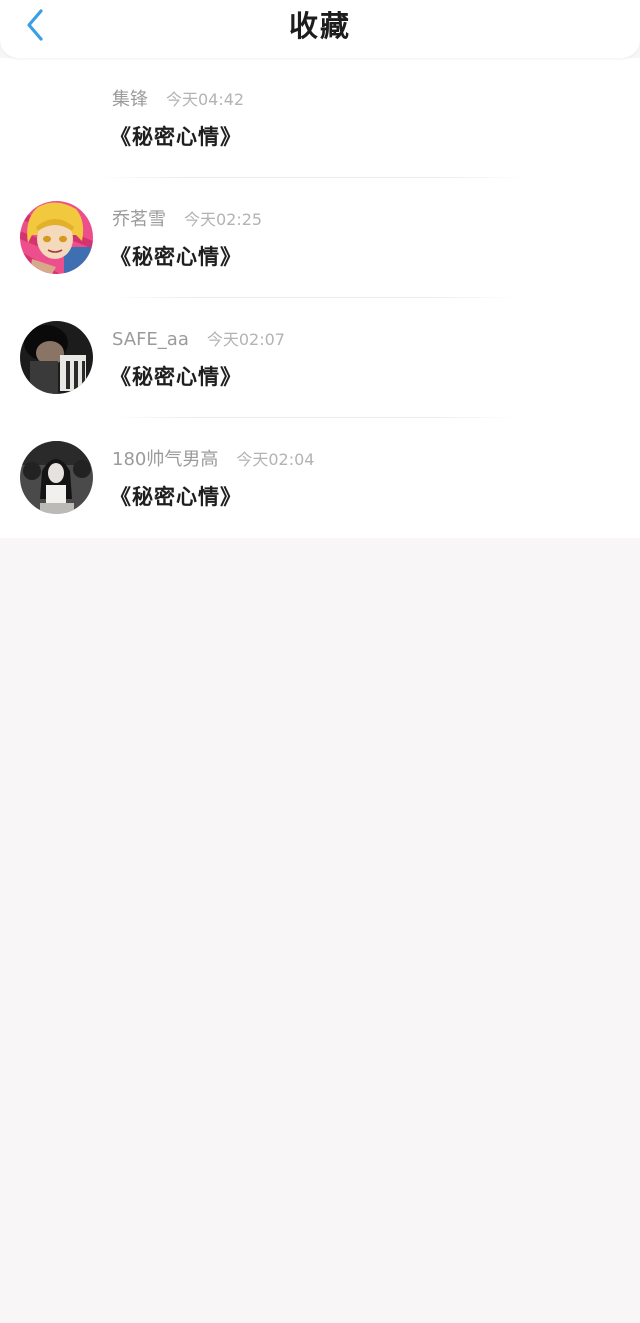  Describe the element at coordinates (319, 26) in the screenshot. I see `page-title: 收藏` at that location.